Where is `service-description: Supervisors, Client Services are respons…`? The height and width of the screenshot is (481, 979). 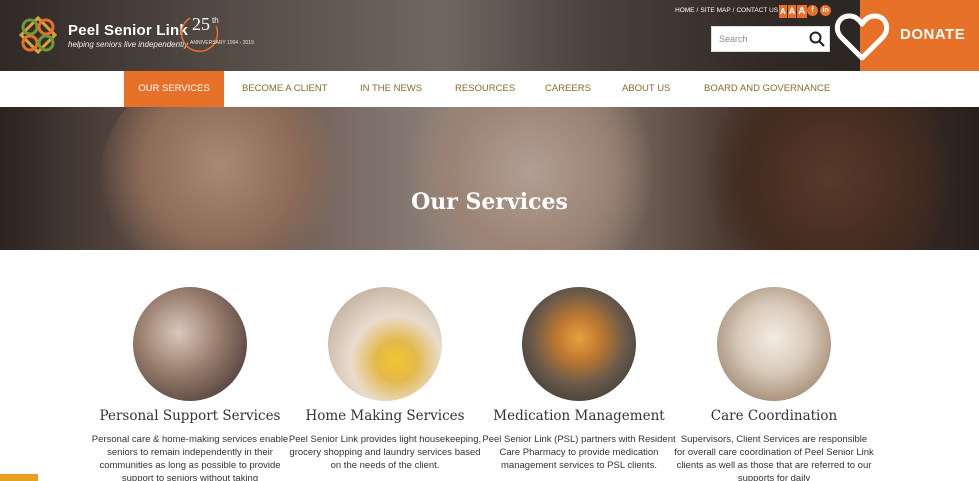
service-description: Supervisors, Client Services are respons… is located at coordinates (774, 457).